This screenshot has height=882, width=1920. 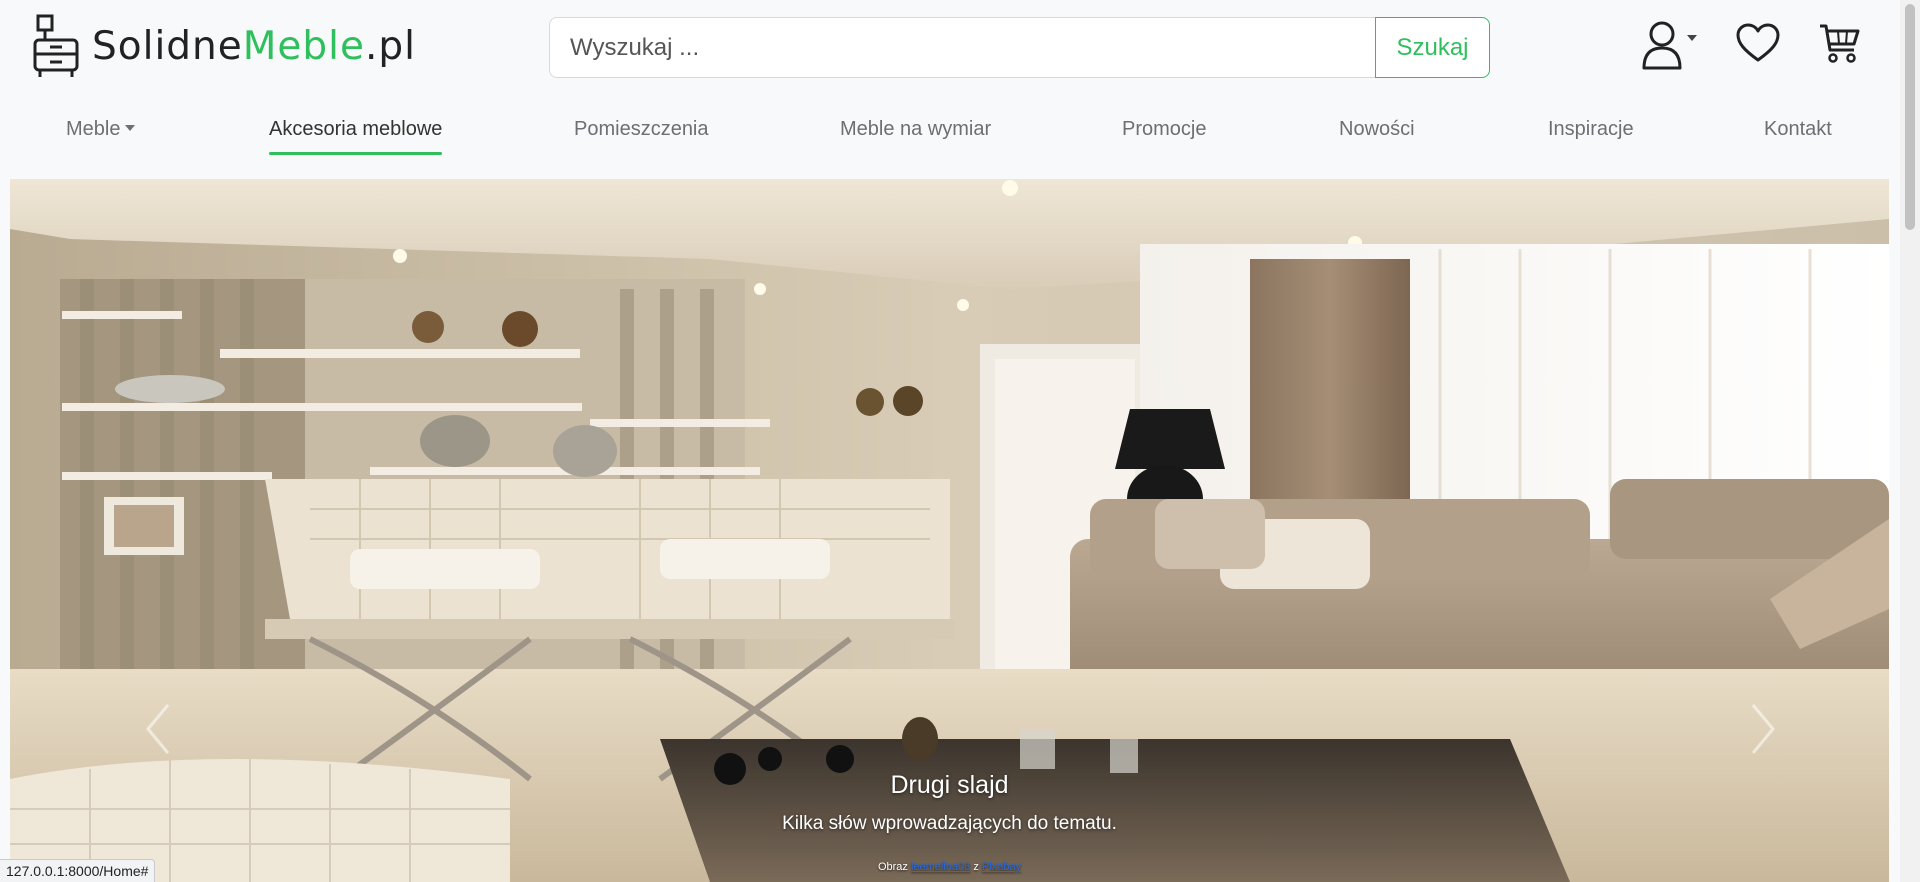 I want to click on brand-name-part1: Solidne, so click(x=167, y=46).